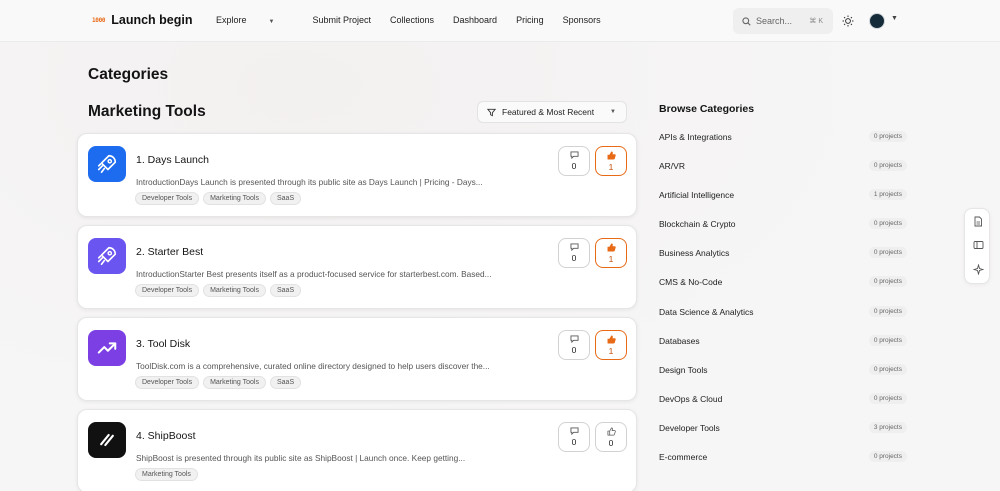  I want to click on category-item: APIs & Integrations 0 projects, so click(784, 144).